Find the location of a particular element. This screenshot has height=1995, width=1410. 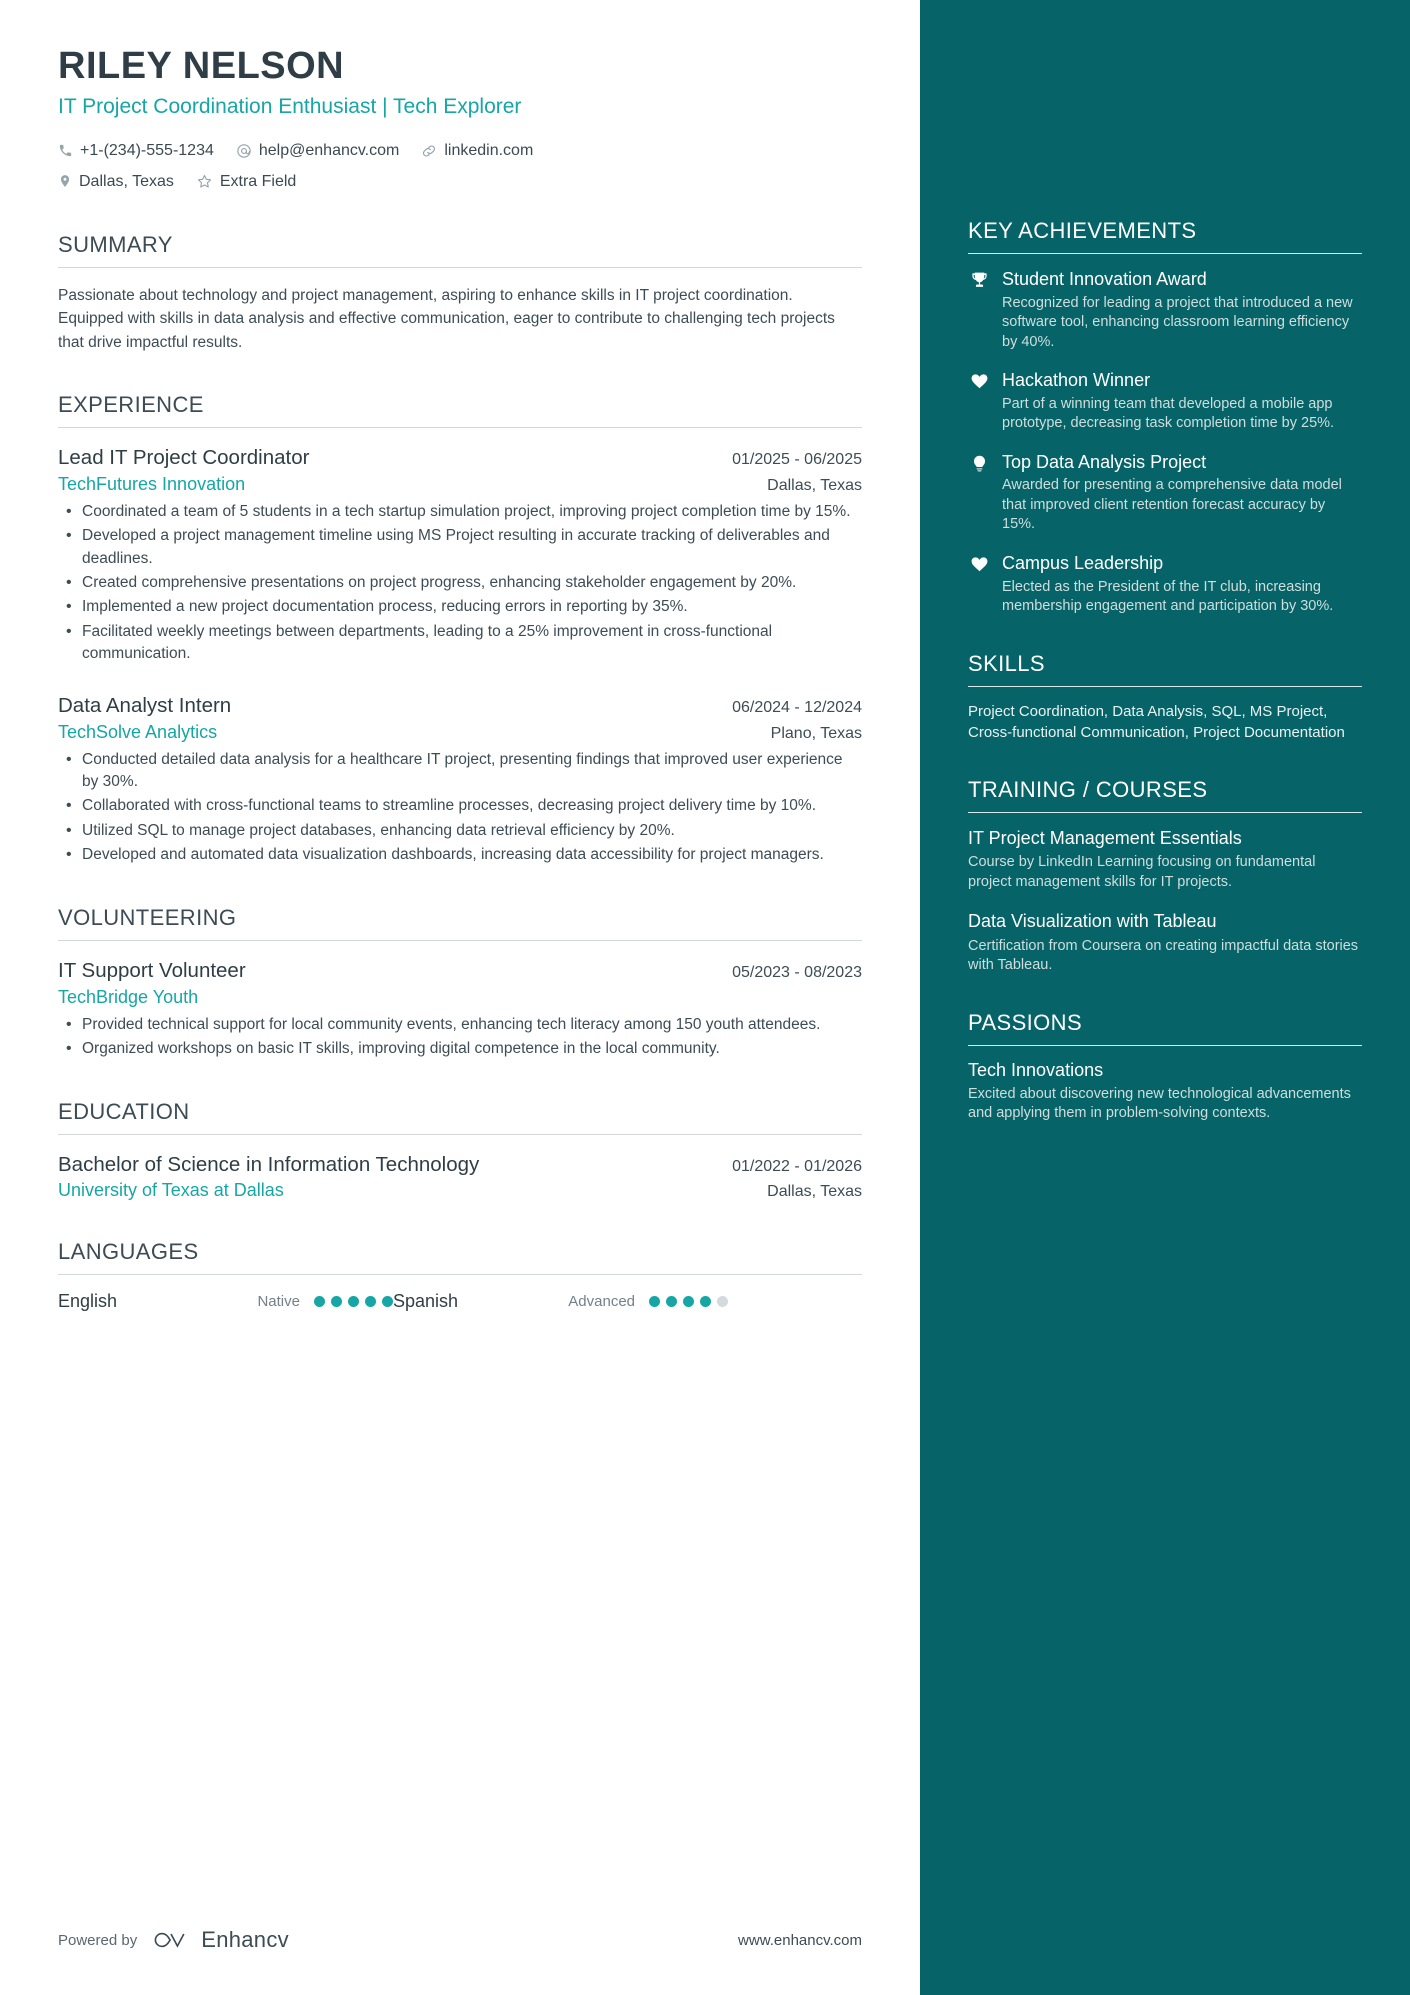

contact-phone: +1-(234)-555-1234 is located at coordinates (136, 151).